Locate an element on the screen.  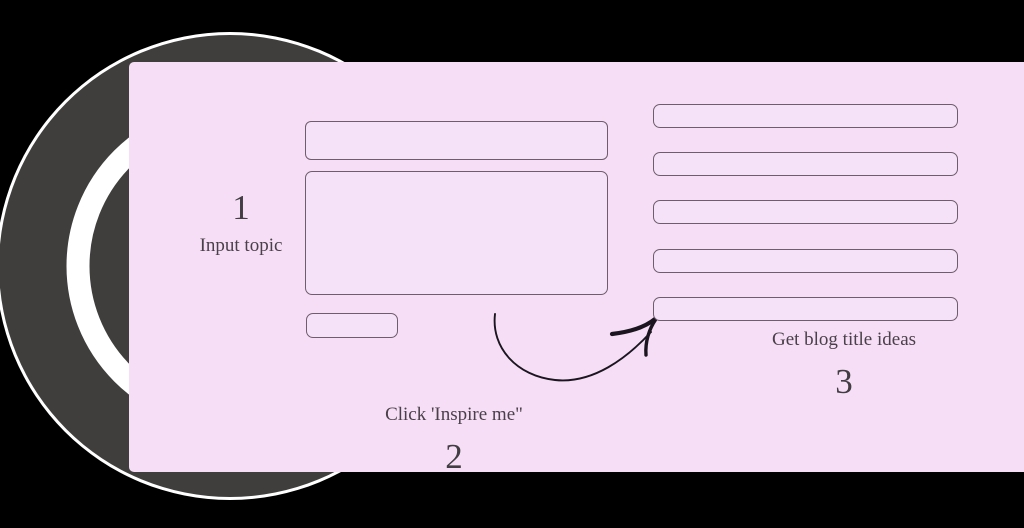
step-3-caption: Get blog title ideas is located at coordinates (844, 339).